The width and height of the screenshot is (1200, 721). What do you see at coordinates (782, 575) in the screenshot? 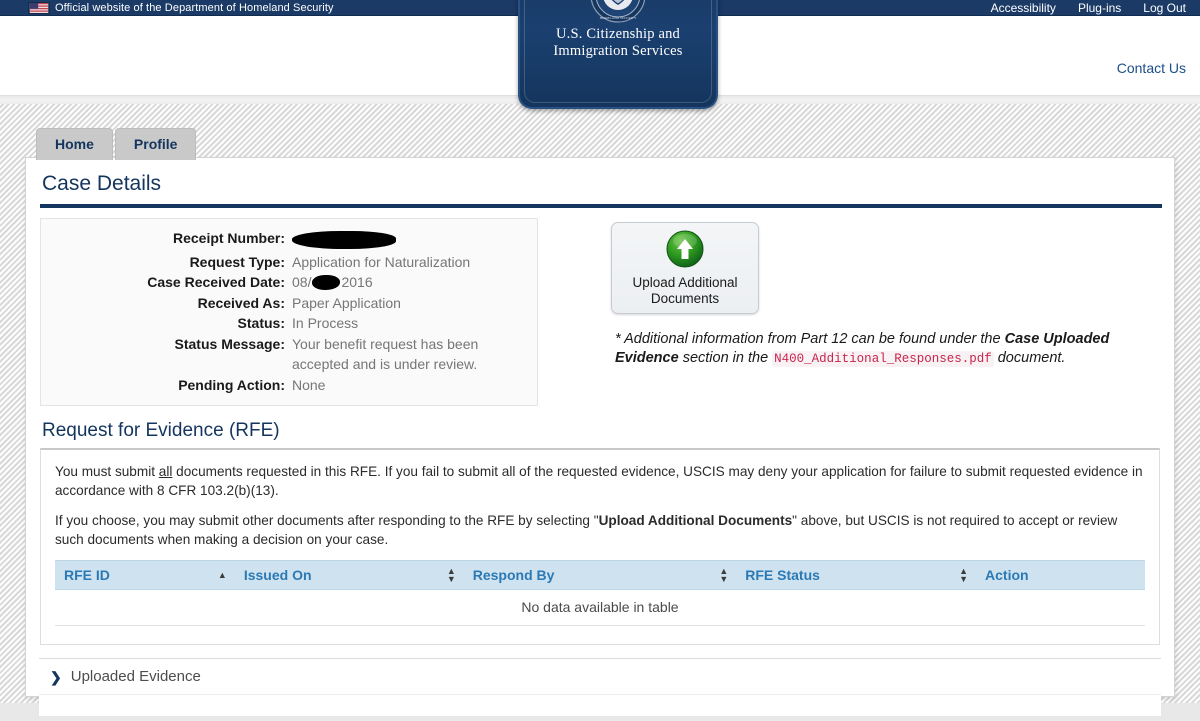
I see `column-header-label: RFE Status` at bounding box center [782, 575].